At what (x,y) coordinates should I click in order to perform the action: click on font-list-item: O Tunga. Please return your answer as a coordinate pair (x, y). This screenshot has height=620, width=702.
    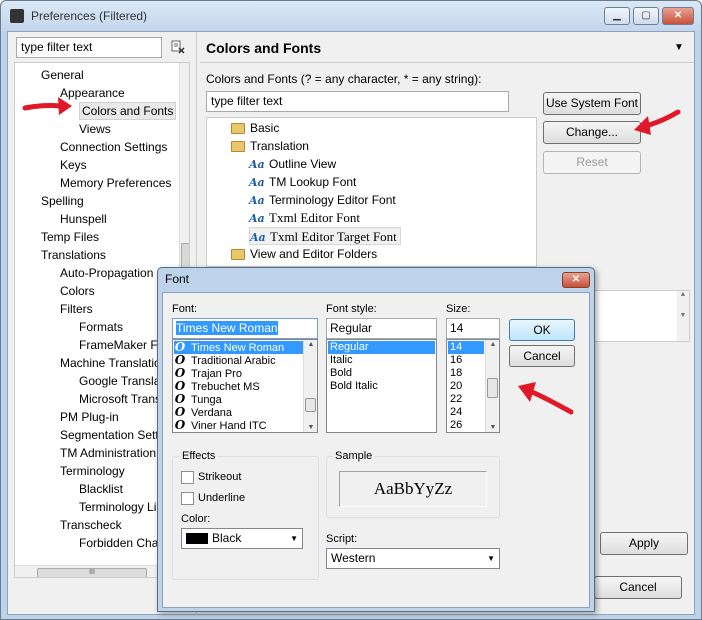
    Looking at the image, I should click on (239, 400).